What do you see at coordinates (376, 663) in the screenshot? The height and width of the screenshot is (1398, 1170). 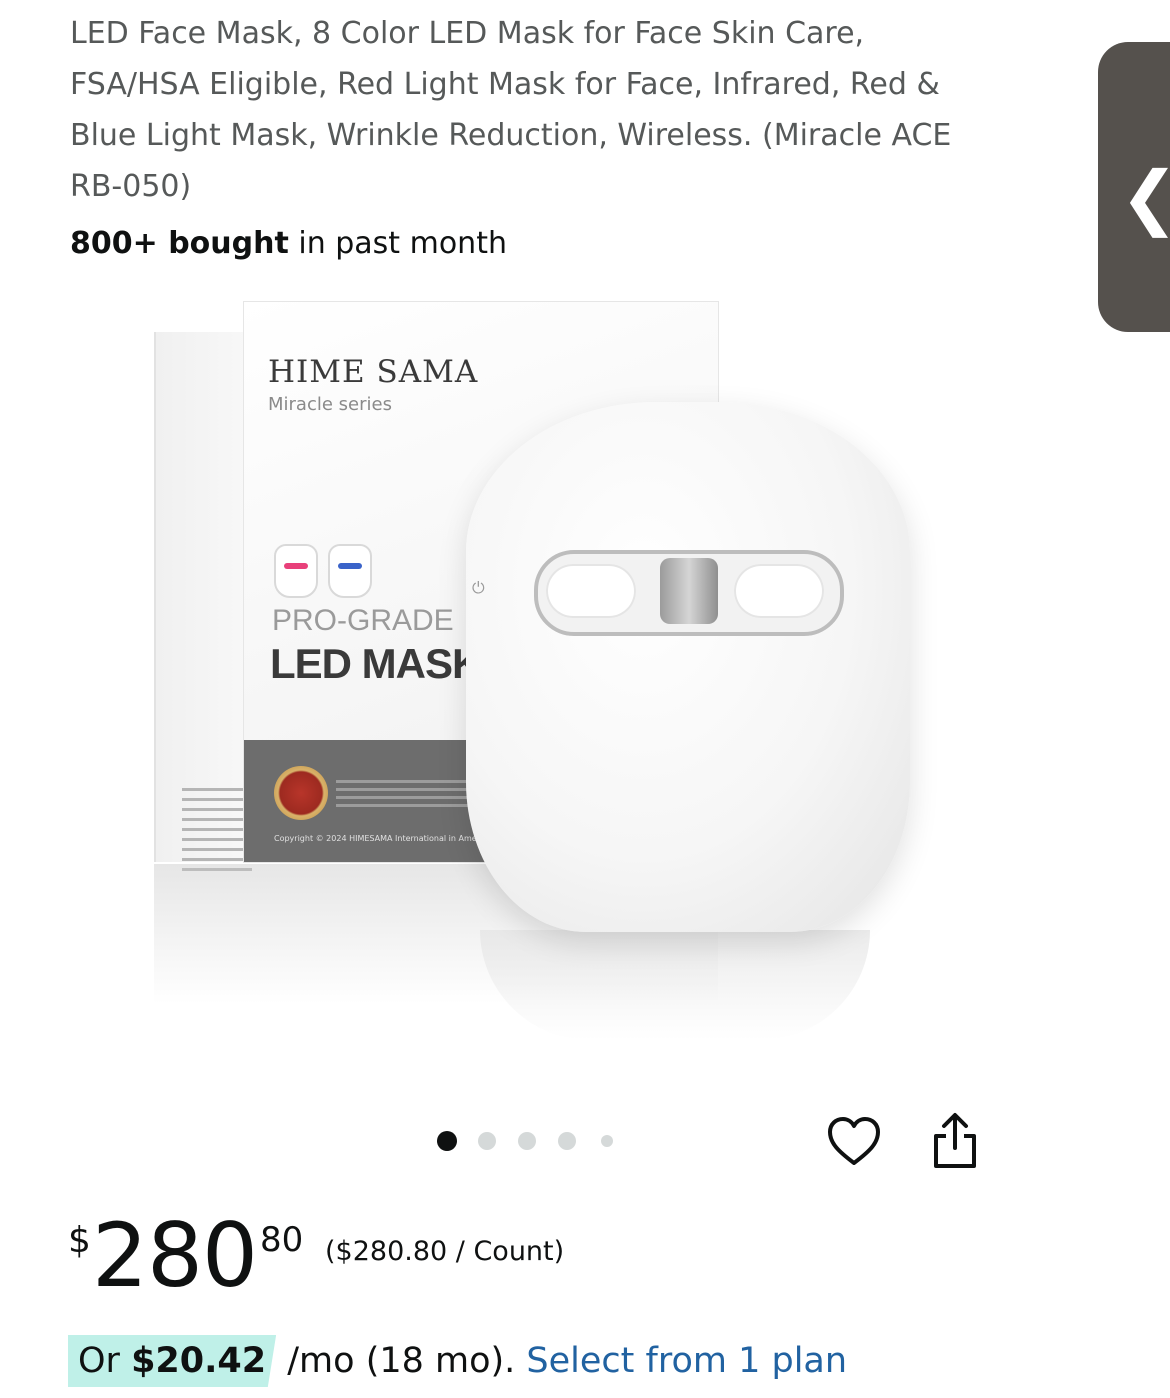 I see `box-led-mask: LED MASK` at bounding box center [376, 663].